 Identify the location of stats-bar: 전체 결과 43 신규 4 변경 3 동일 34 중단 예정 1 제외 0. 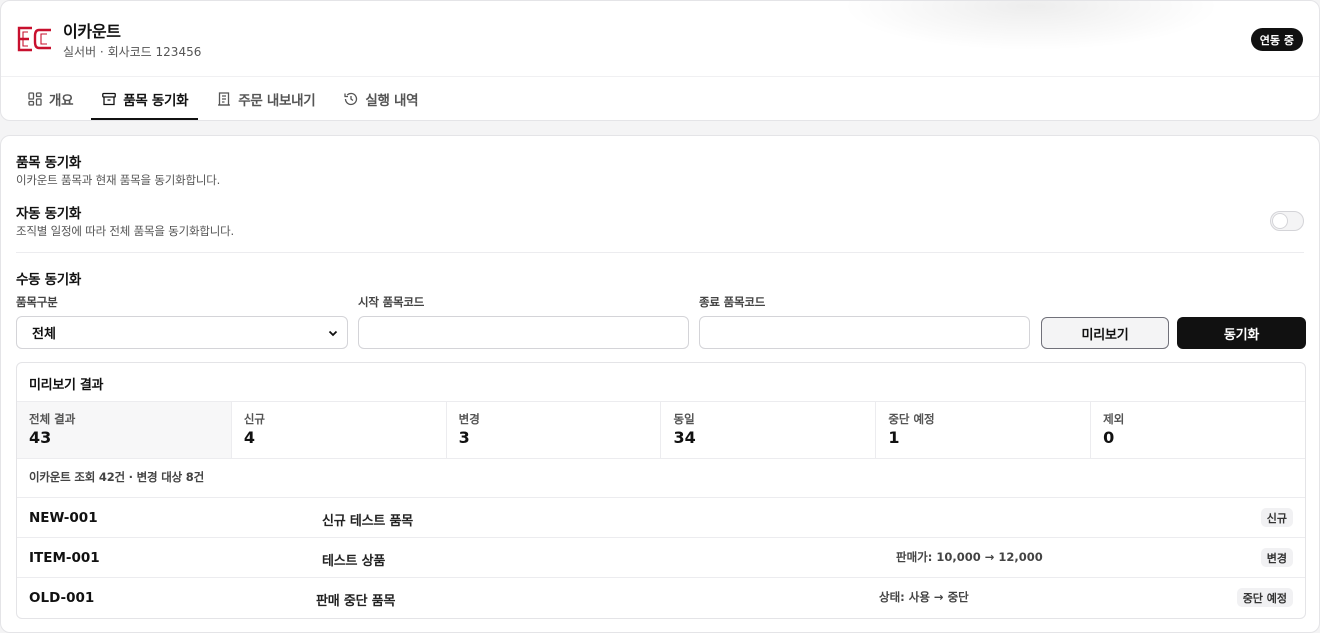
(661, 430).